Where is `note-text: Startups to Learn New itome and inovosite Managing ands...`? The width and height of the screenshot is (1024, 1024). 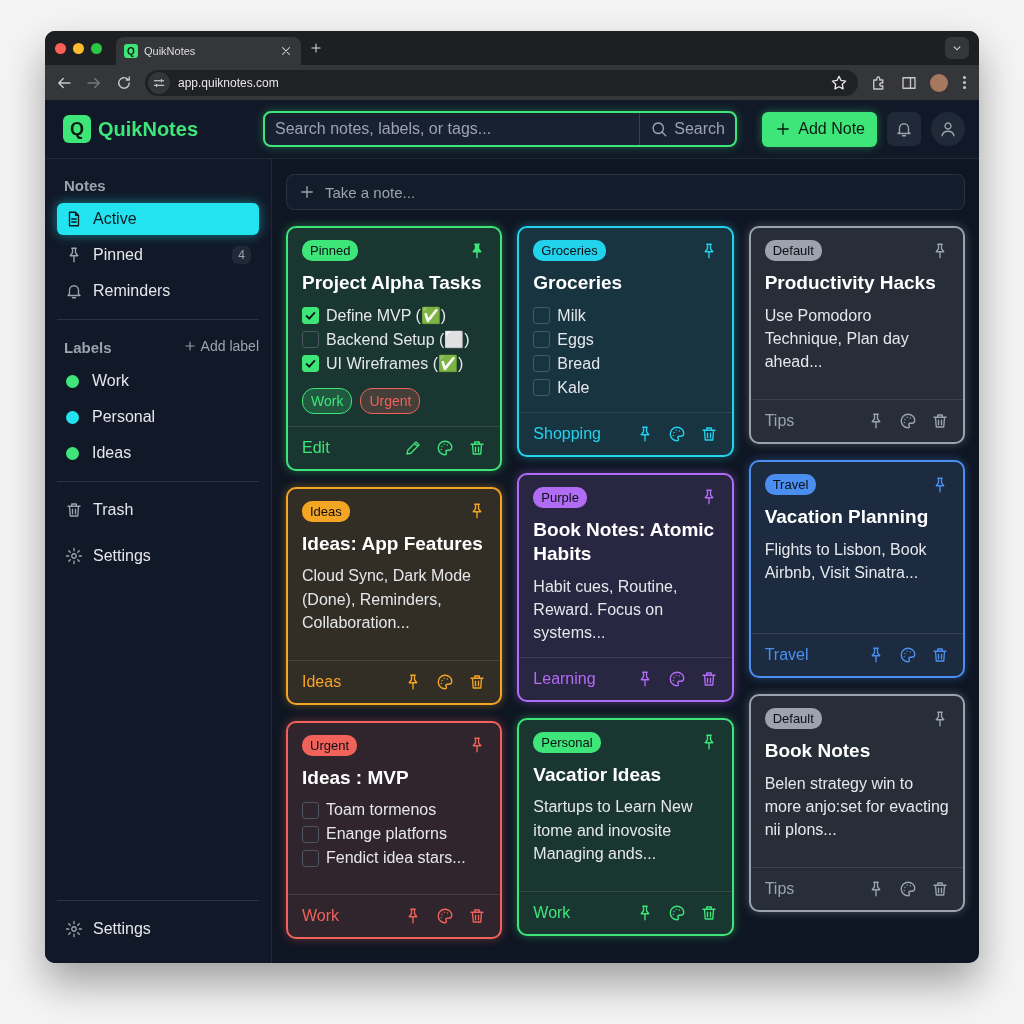
note-text: Startups to Learn New itome and inovosite Managing ands... is located at coordinates (613, 830).